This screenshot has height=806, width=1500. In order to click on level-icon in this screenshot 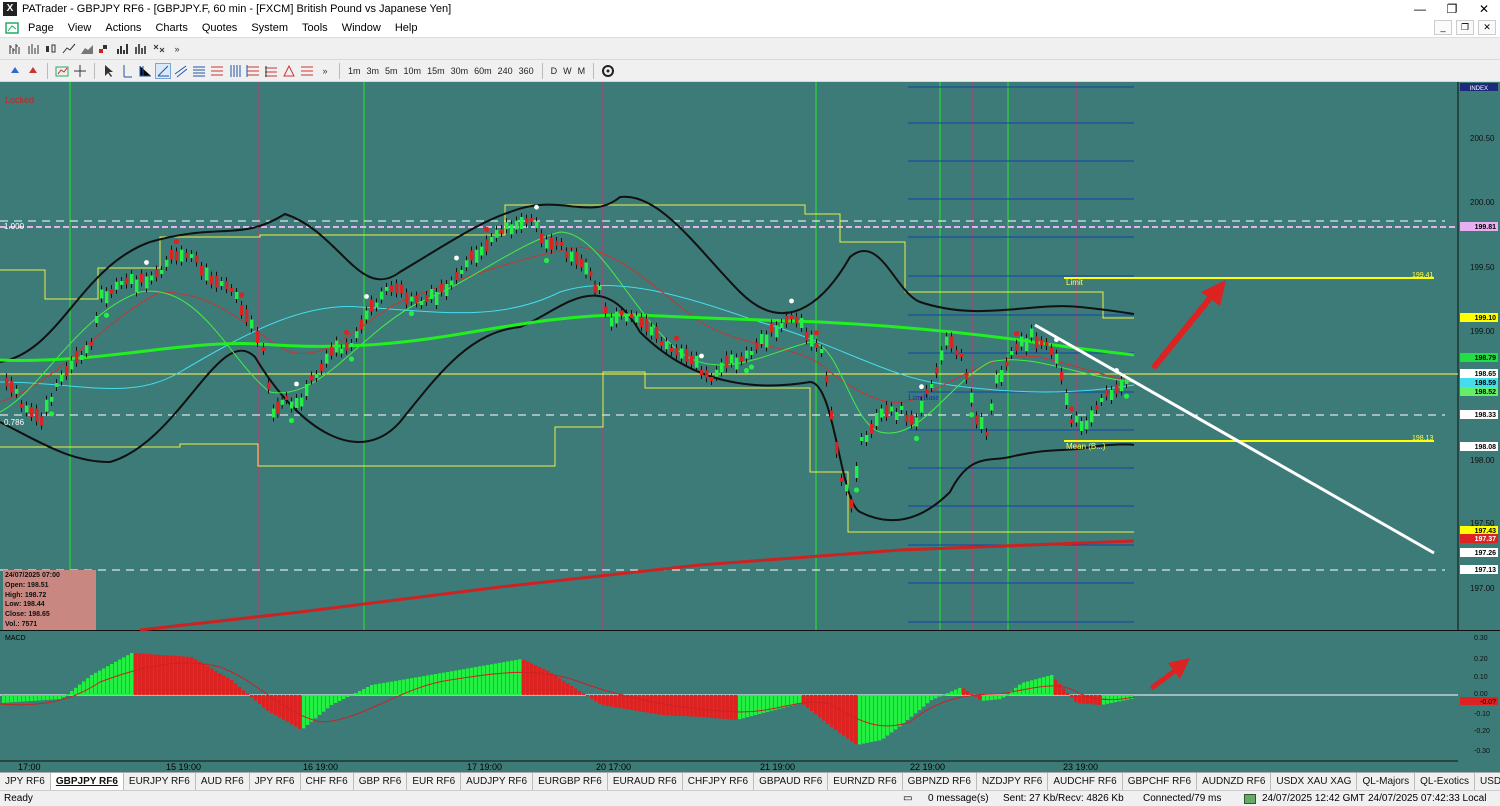, I will do `click(307, 71)`.